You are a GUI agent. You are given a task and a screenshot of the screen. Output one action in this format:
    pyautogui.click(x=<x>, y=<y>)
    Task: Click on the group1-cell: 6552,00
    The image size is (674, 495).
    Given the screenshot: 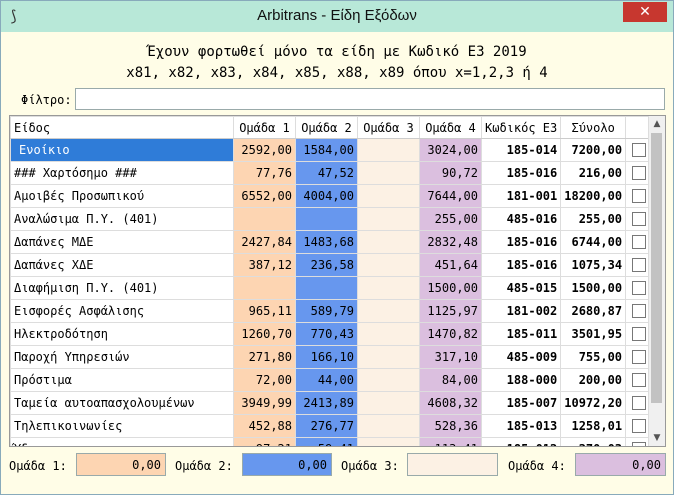 What is the action you would take?
    pyautogui.click(x=264, y=196)
    